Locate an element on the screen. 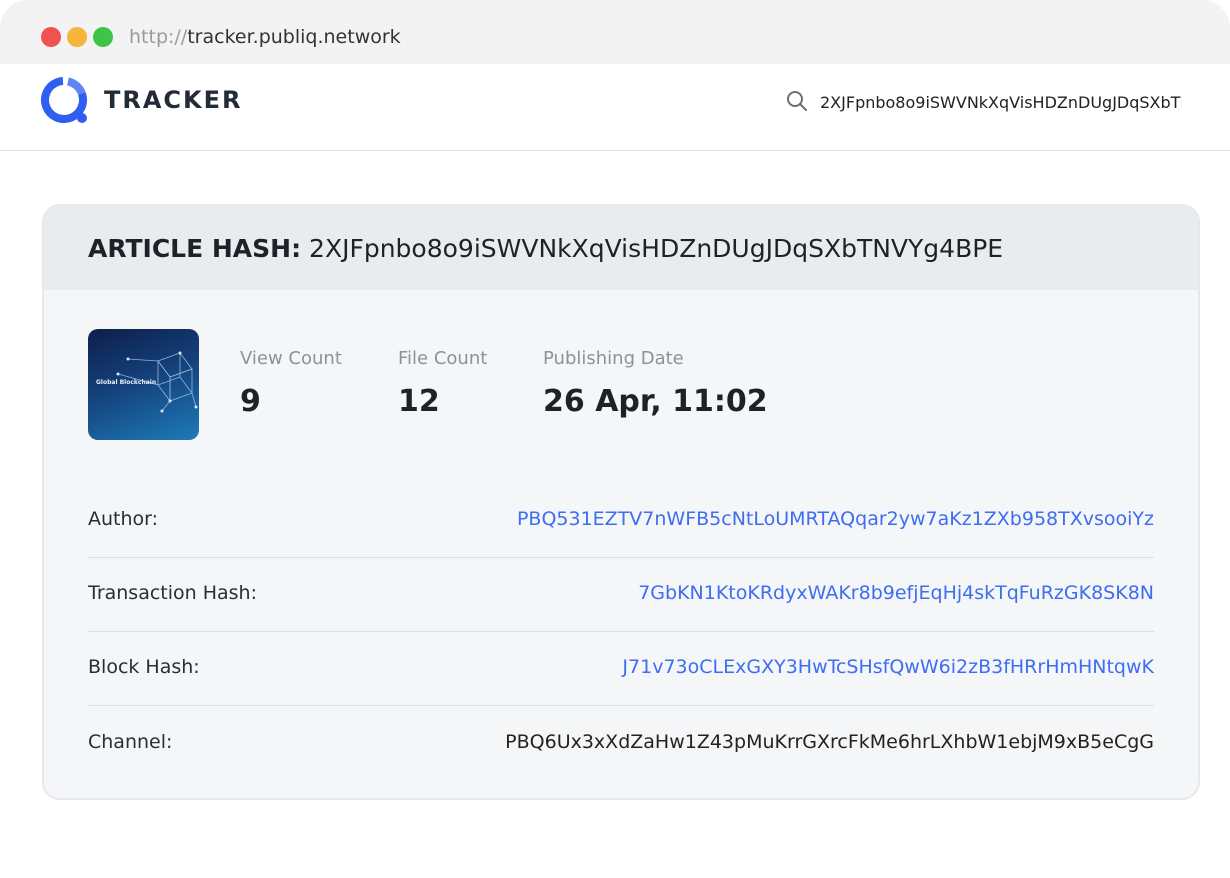 This screenshot has width=1230, height=878. article-hash-label: ARTICLE HASH: is located at coordinates (195, 248).